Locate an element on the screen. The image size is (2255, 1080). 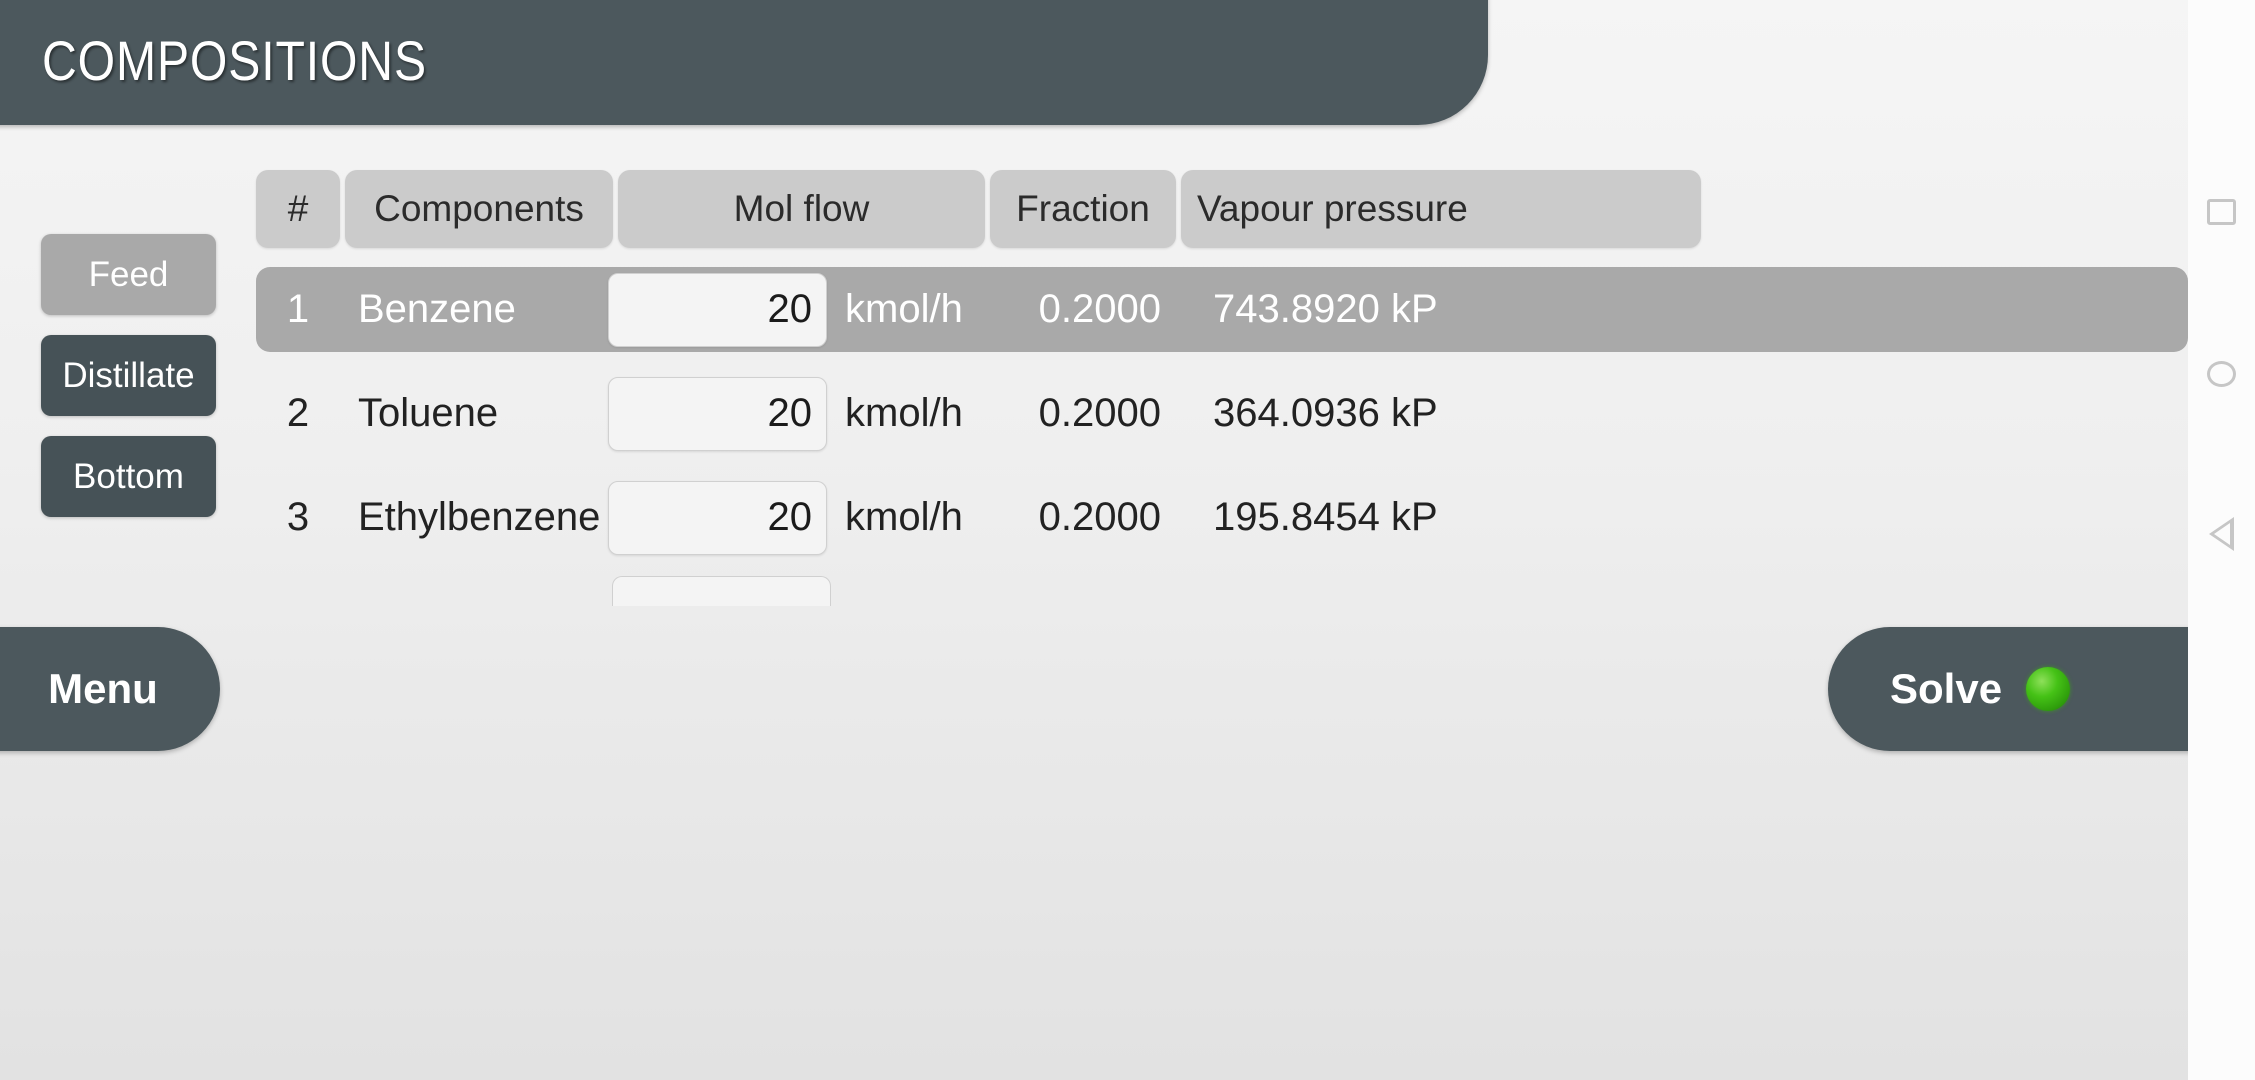
stream-selector: Feed Distillate Bottom is located at coordinates (128, 385).